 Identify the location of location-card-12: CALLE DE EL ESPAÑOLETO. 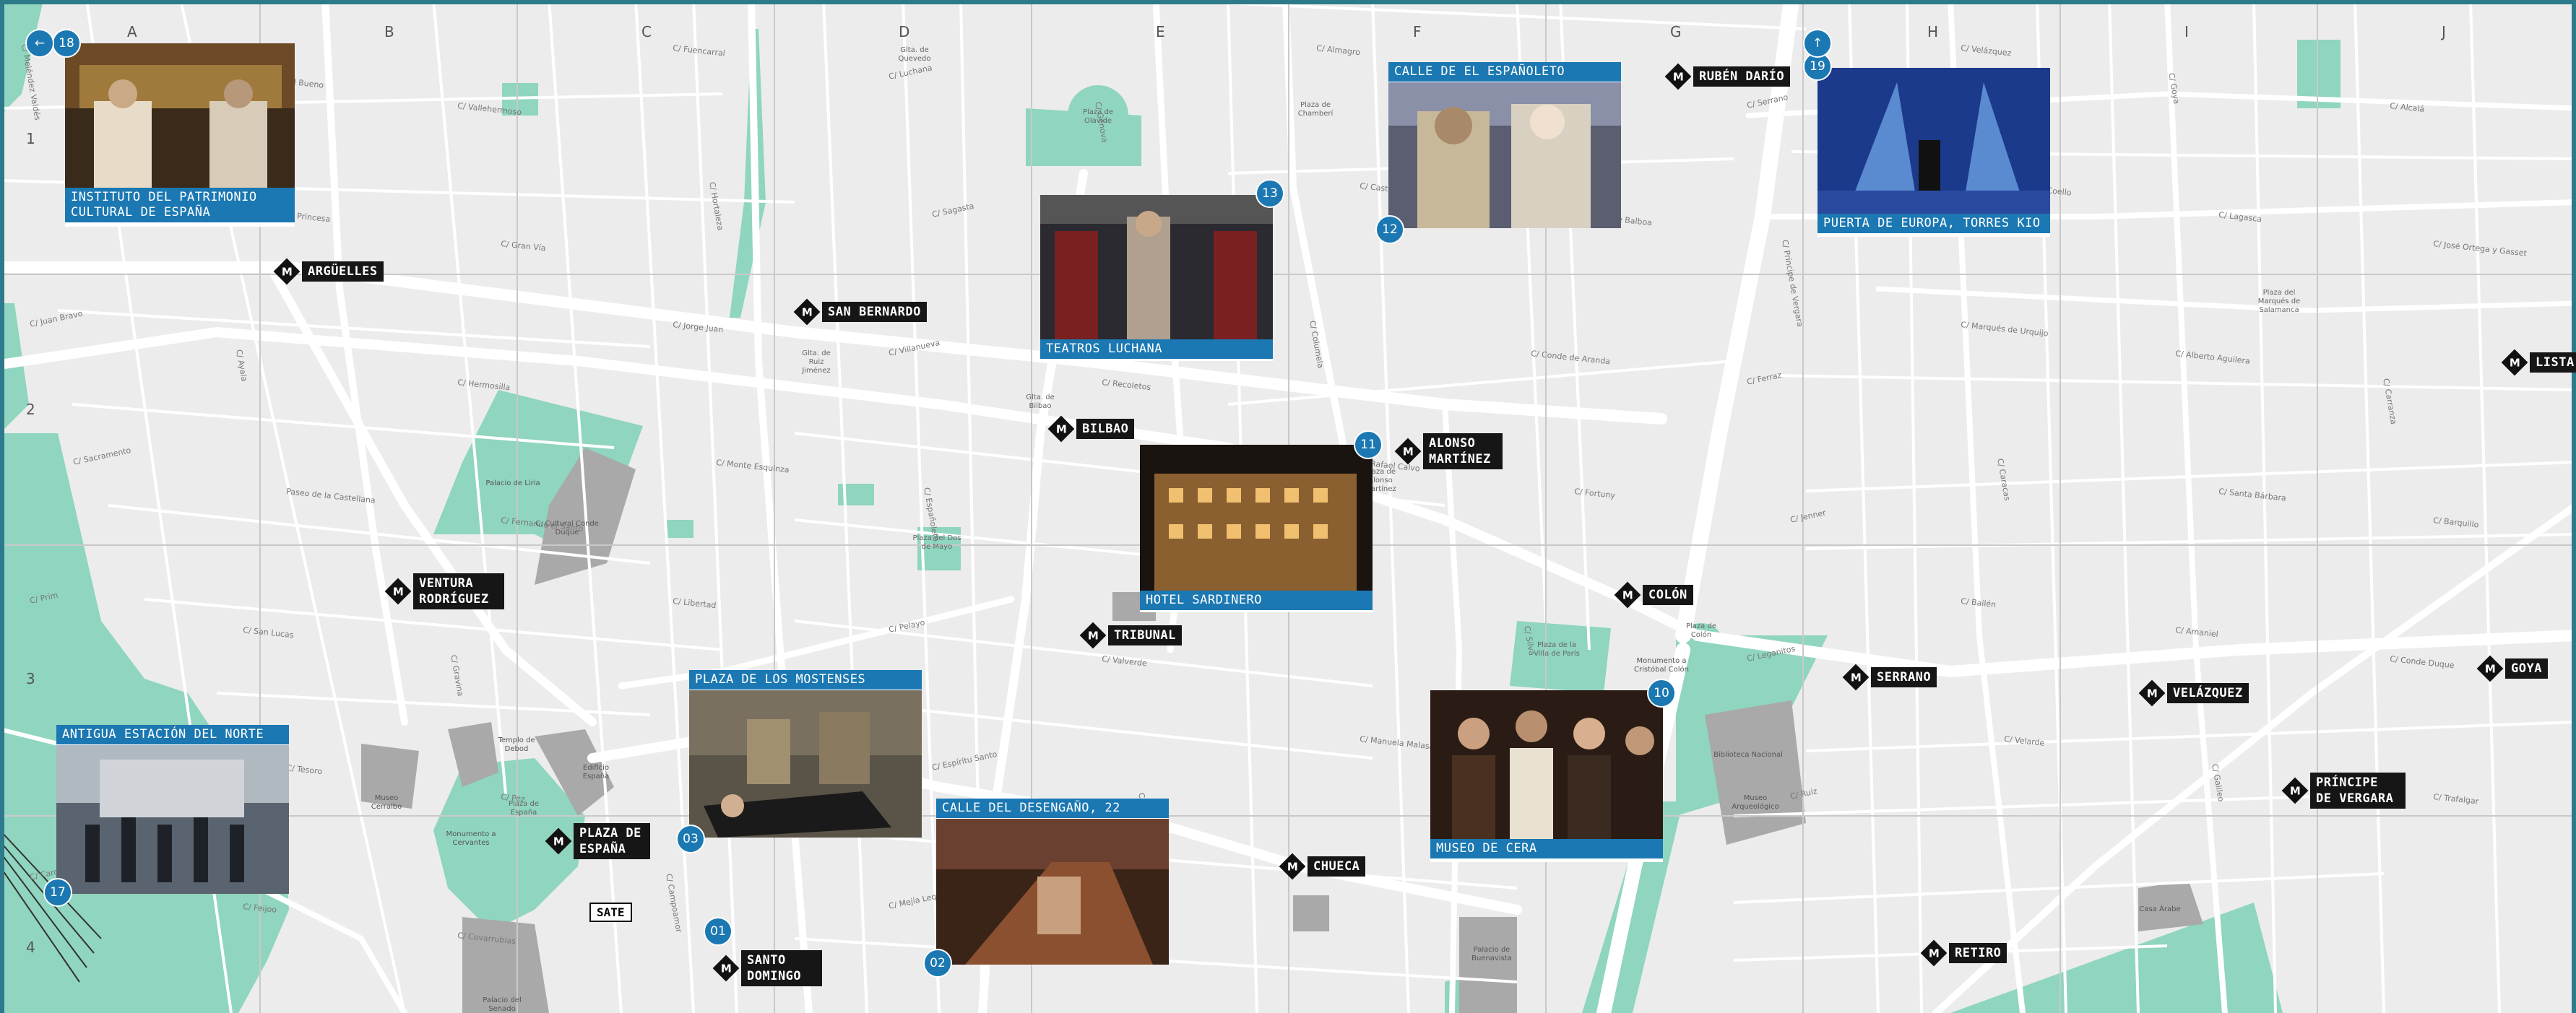
(1505, 145).